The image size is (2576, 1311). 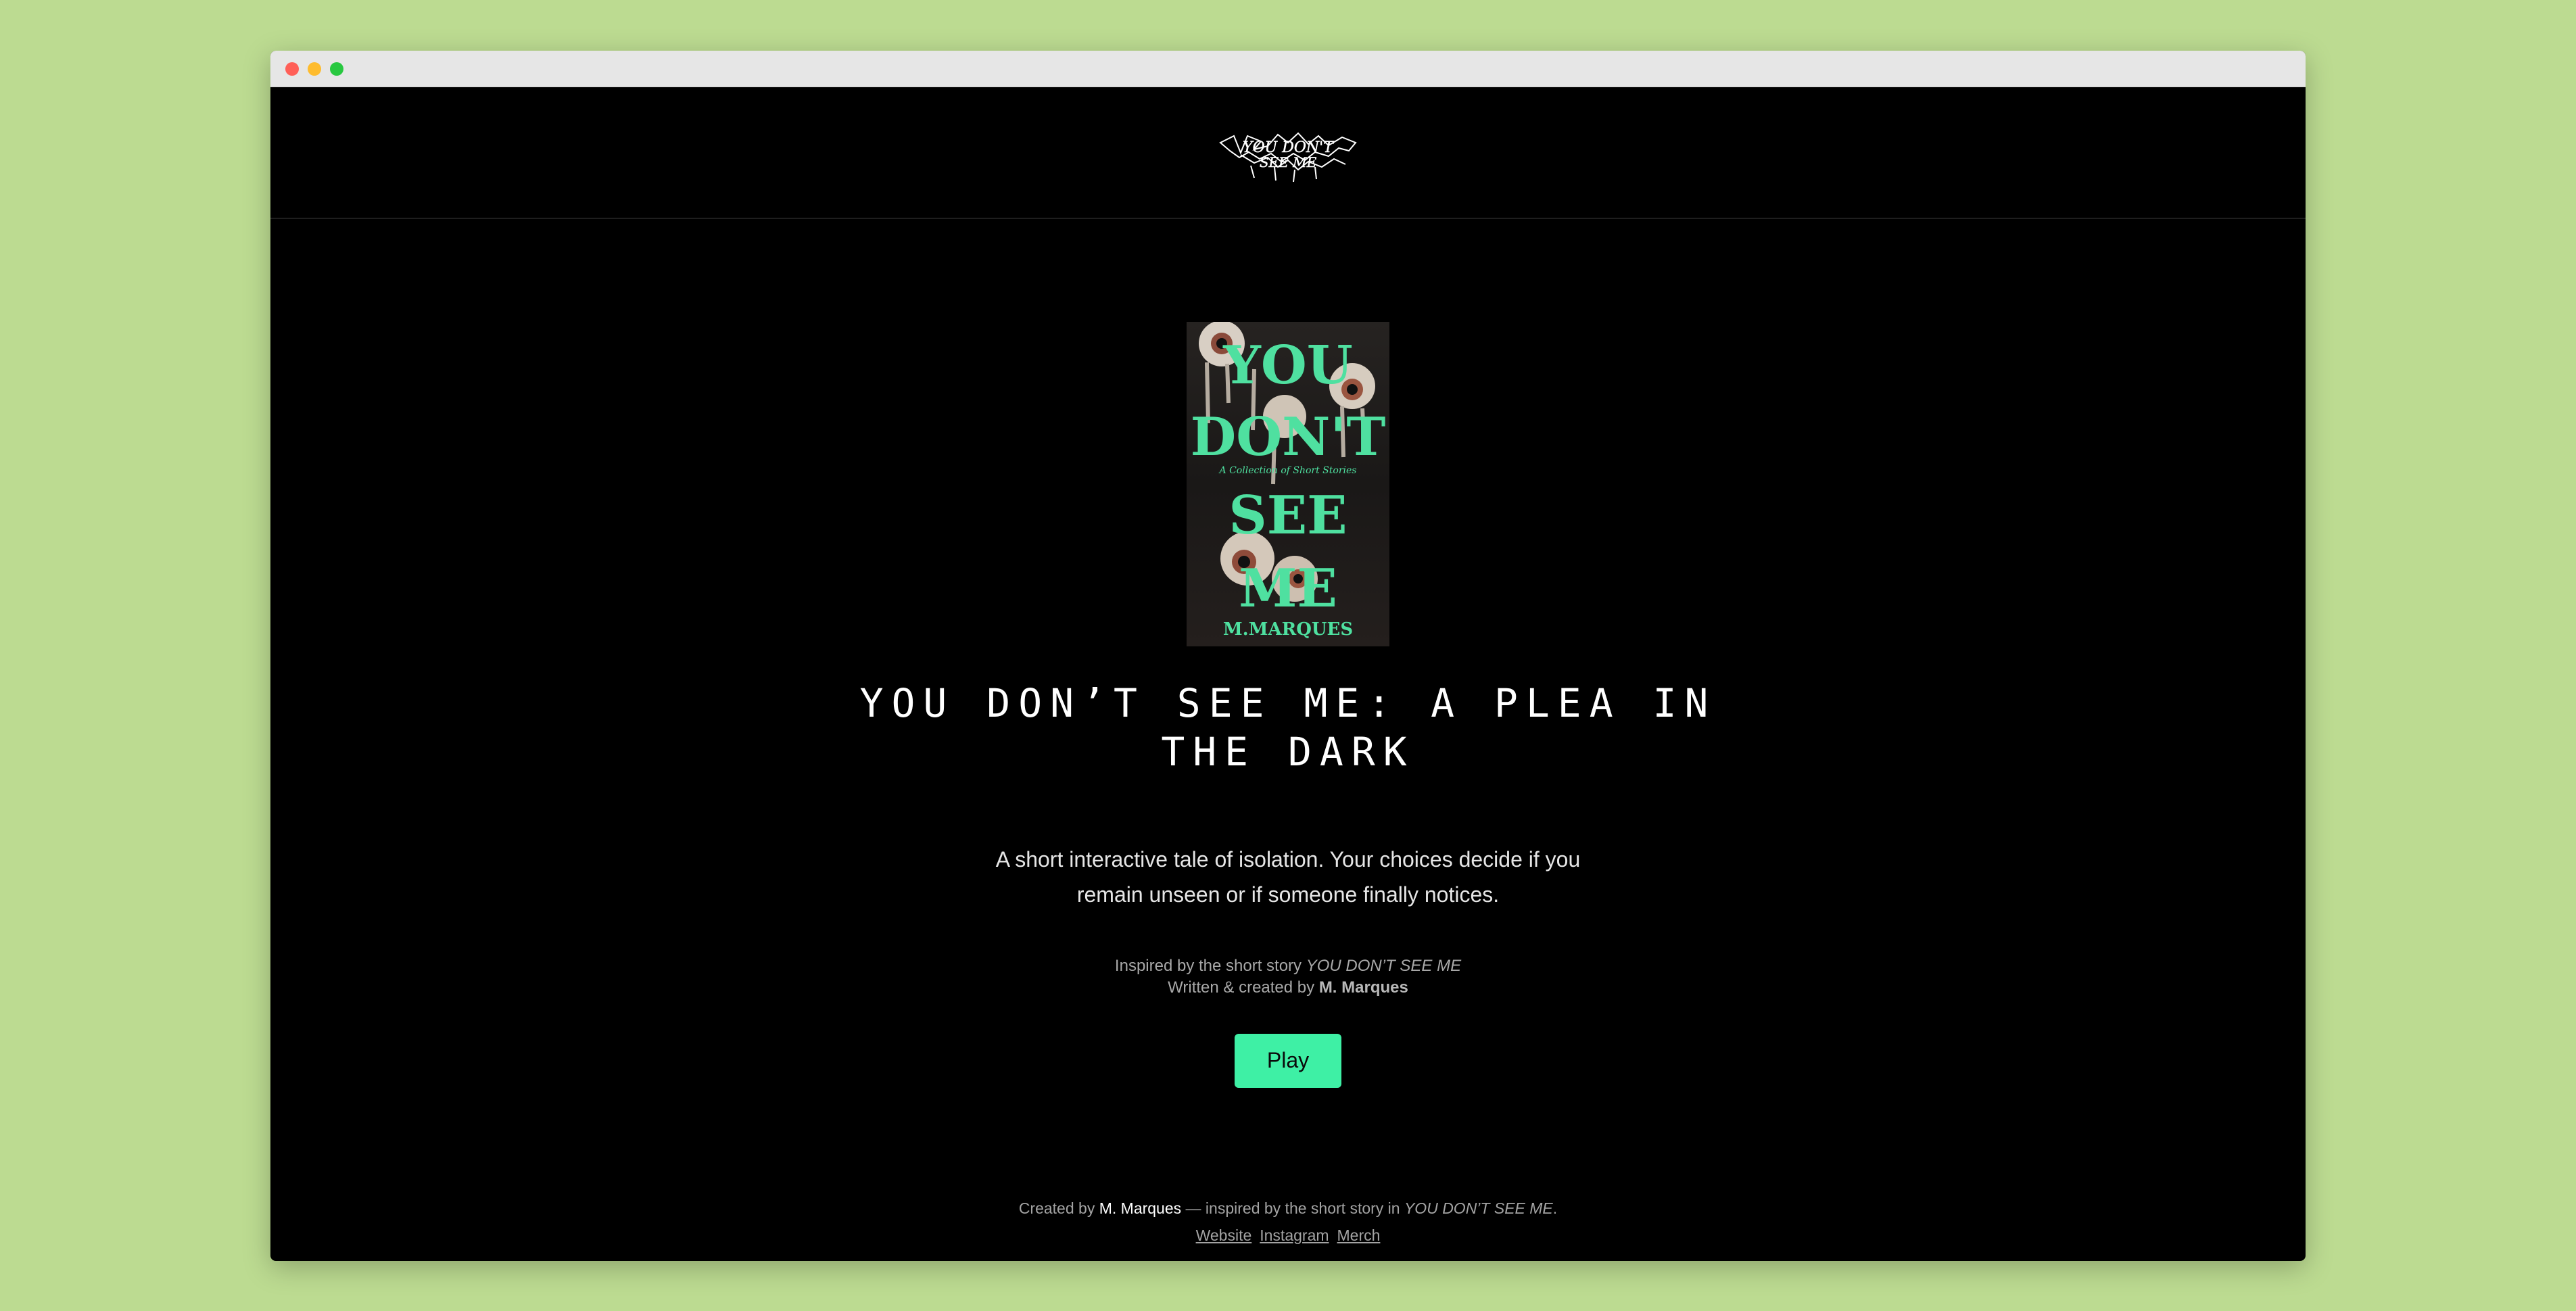 What do you see at coordinates (1288, 470) in the screenshot?
I see `cover-subtitle: A Collection of Short Stories` at bounding box center [1288, 470].